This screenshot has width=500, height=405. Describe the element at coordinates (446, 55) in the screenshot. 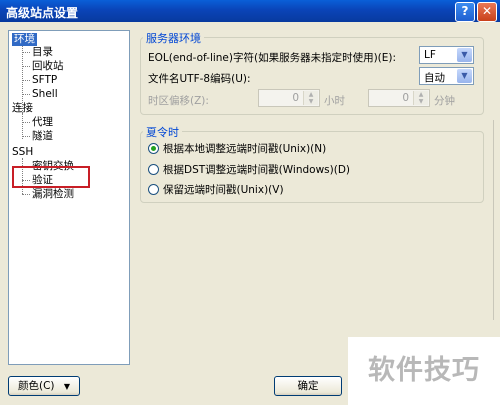

I see `eol-select: LF ▼` at that location.